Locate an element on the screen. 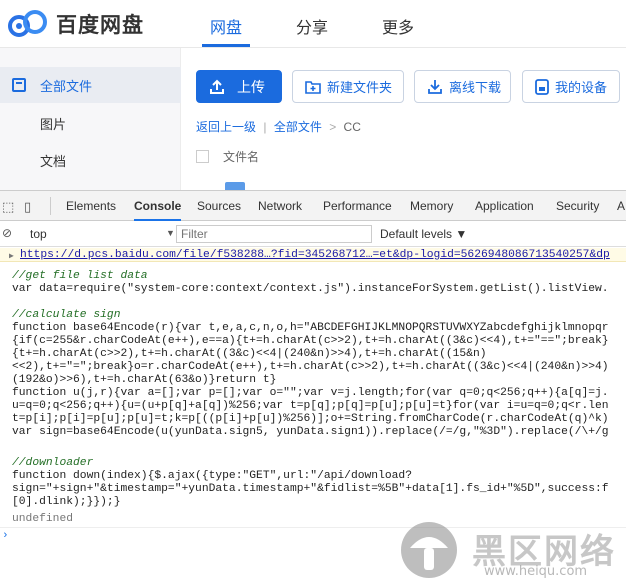  clear-console-icon: ⊘ is located at coordinates (7, 233).